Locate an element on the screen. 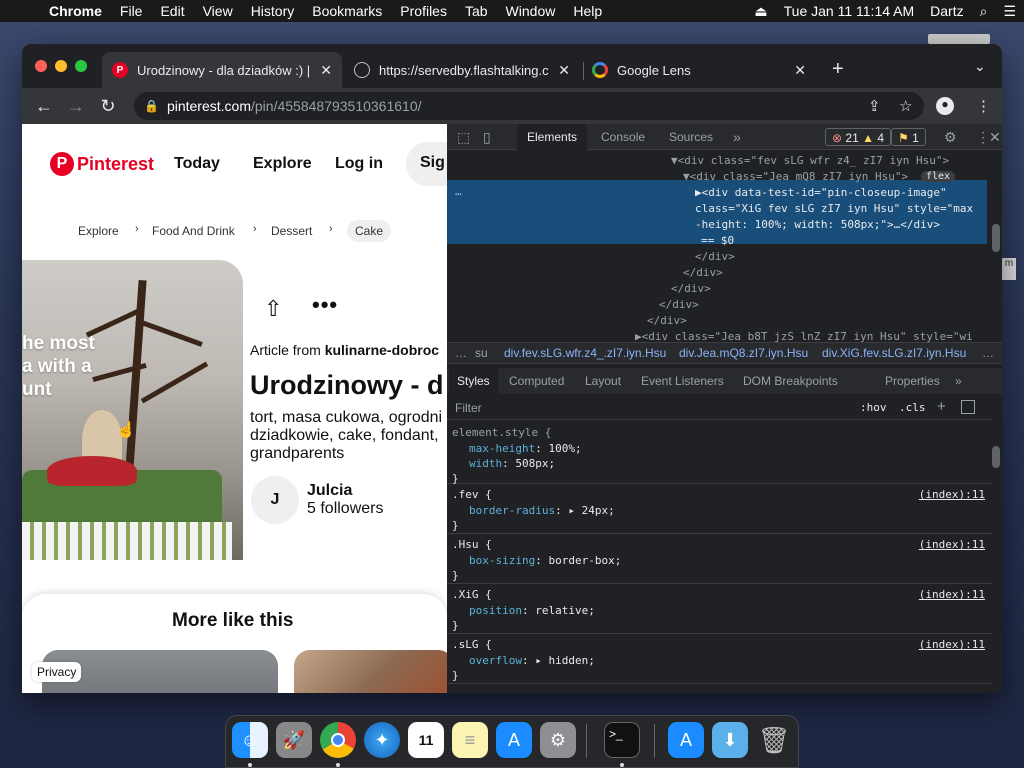 The height and width of the screenshot is (768, 1024). issues-counter: ⊗ 21 ▲ 4 is located at coordinates (858, 137).